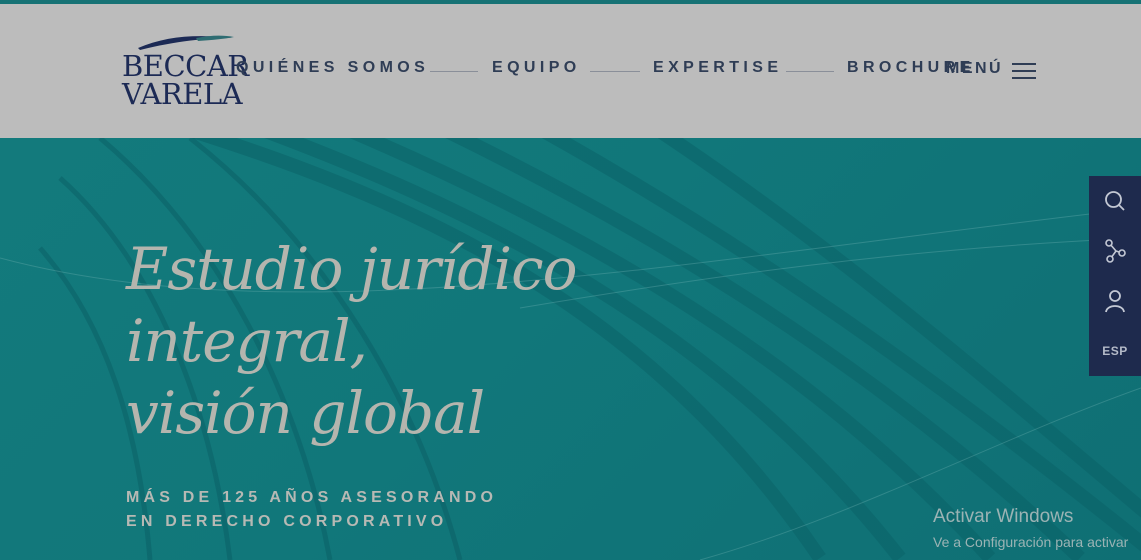  I want to click on subheading-line: EN DERECHO CORPORATIVO, so click(287, 521).